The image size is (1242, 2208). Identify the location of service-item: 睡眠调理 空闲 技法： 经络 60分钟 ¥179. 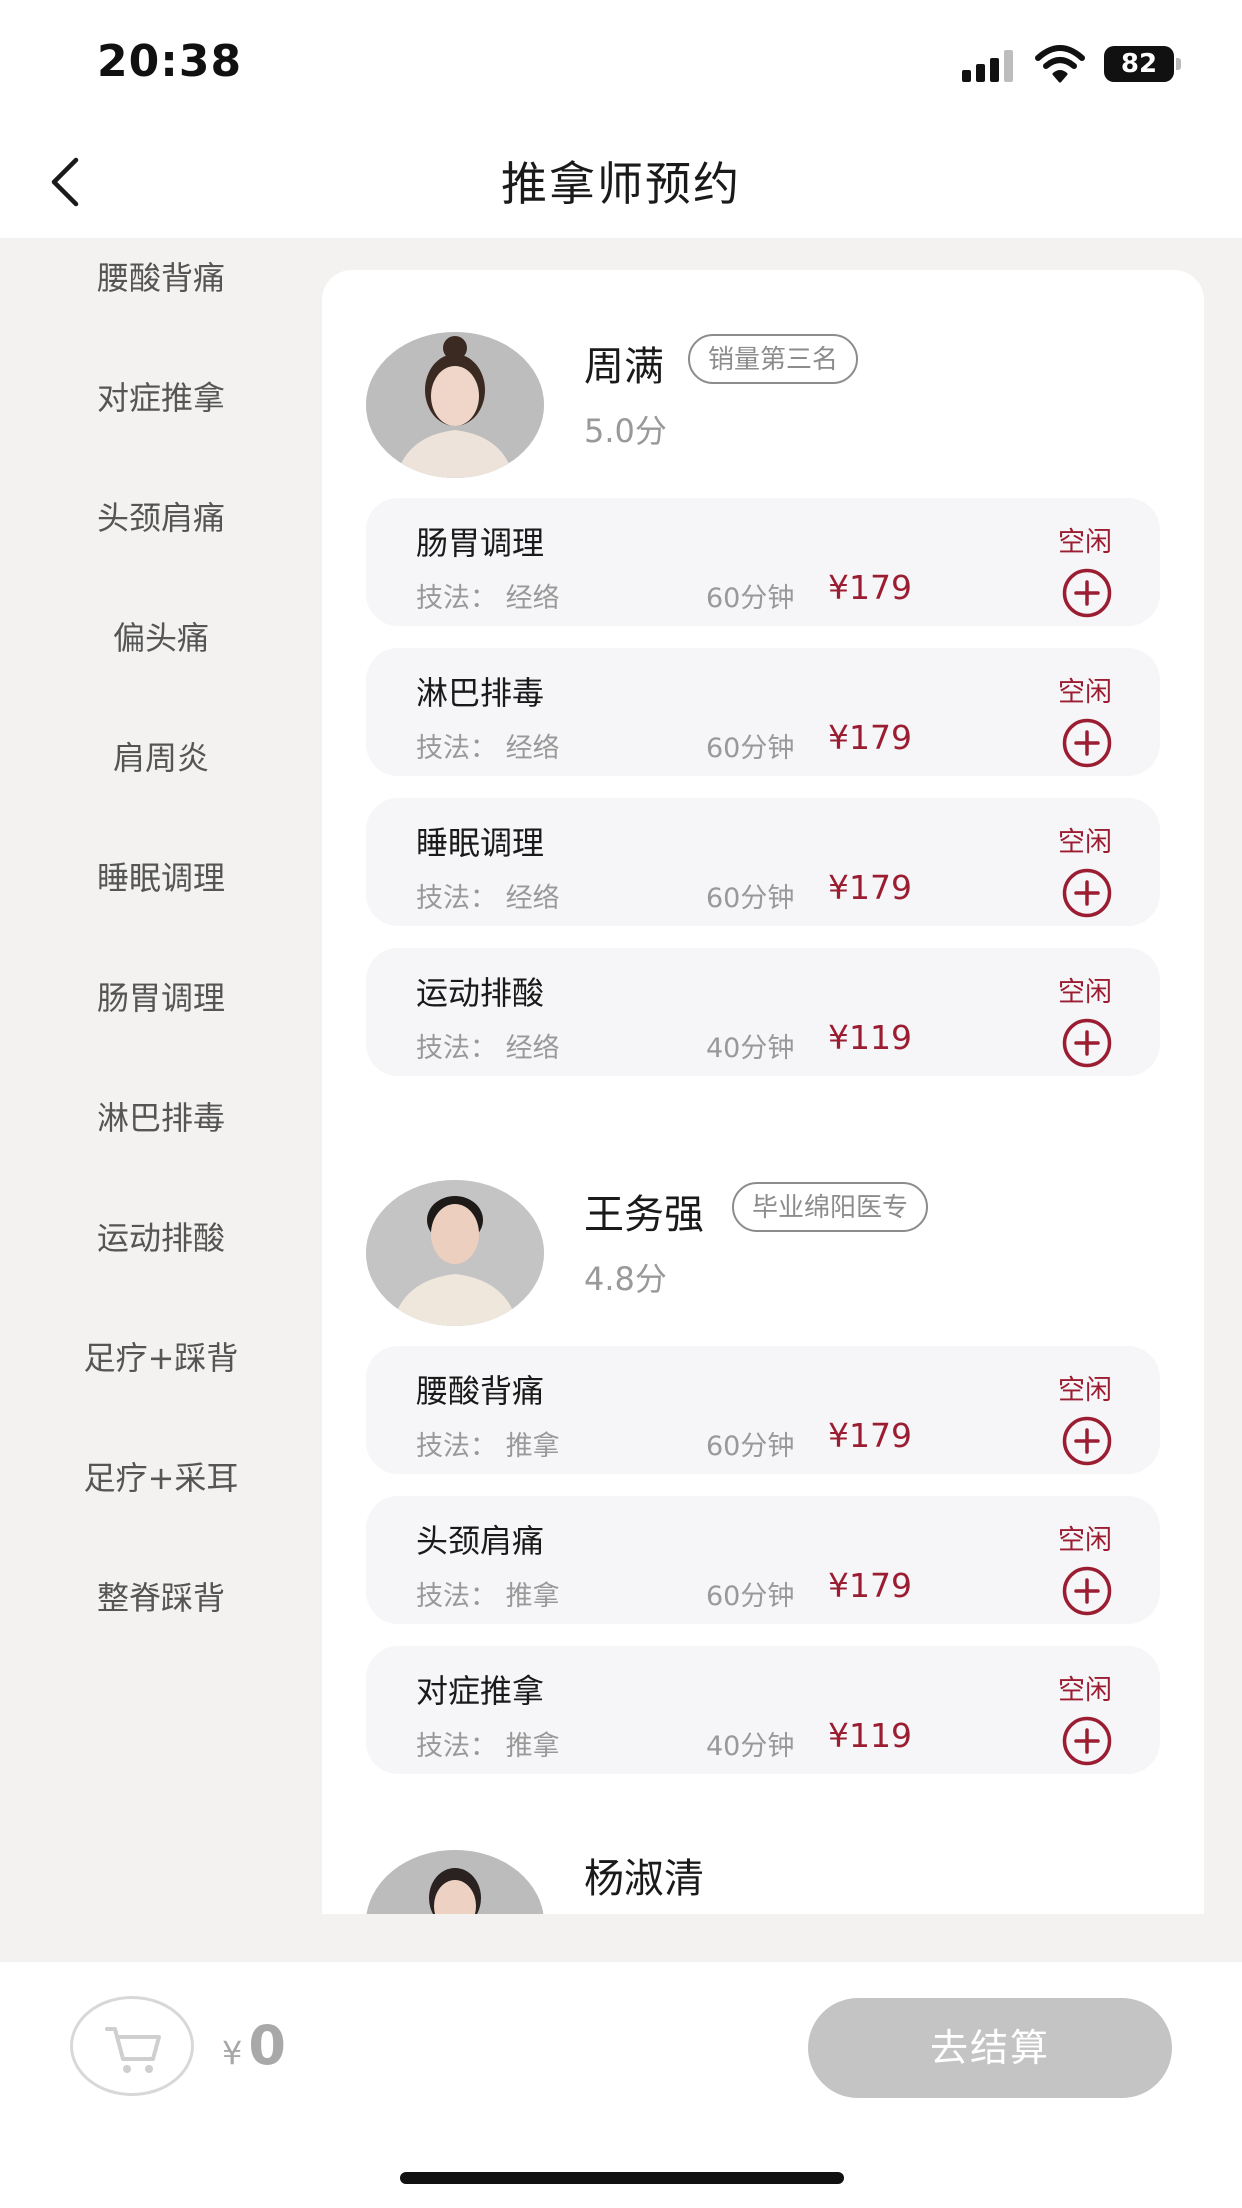
(763, 862).